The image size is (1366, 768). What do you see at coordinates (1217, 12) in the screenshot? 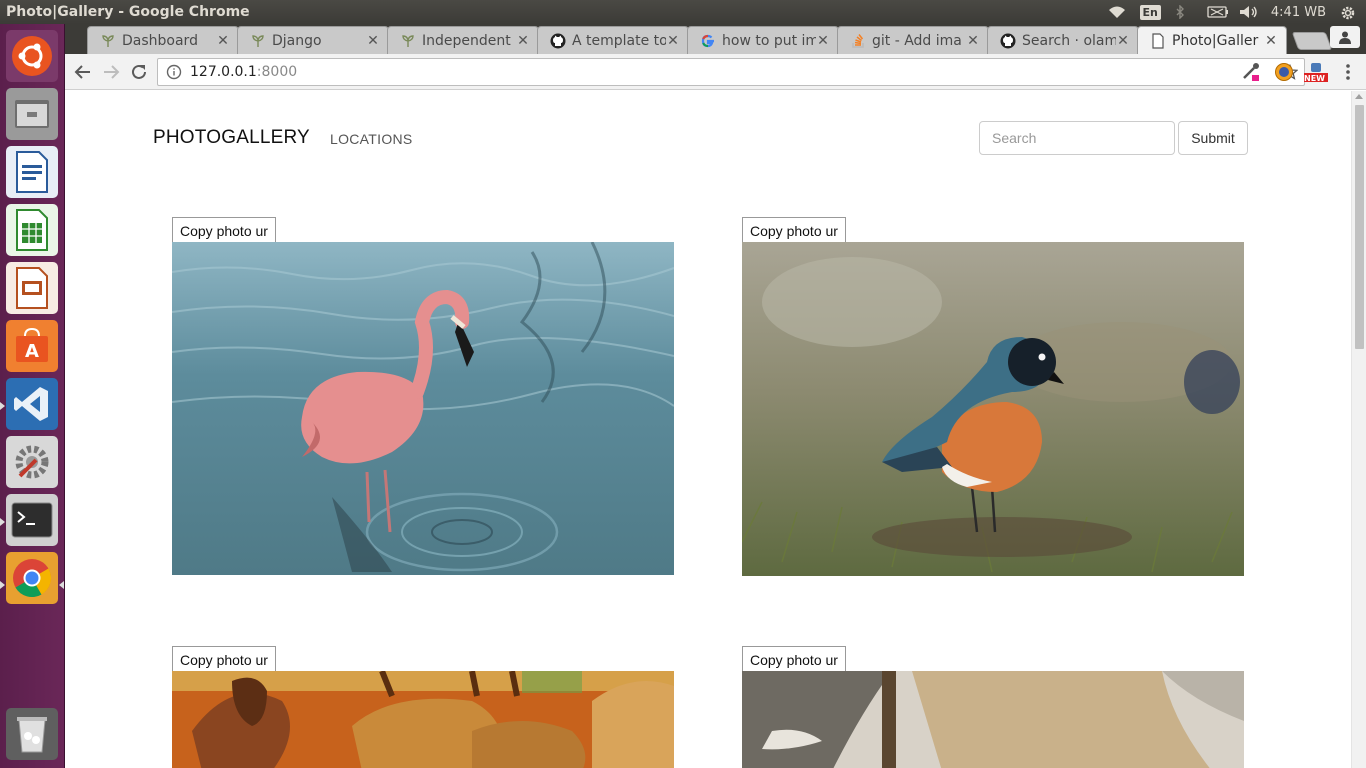
I see `battery-icon` at bounding box center [1217, 12].